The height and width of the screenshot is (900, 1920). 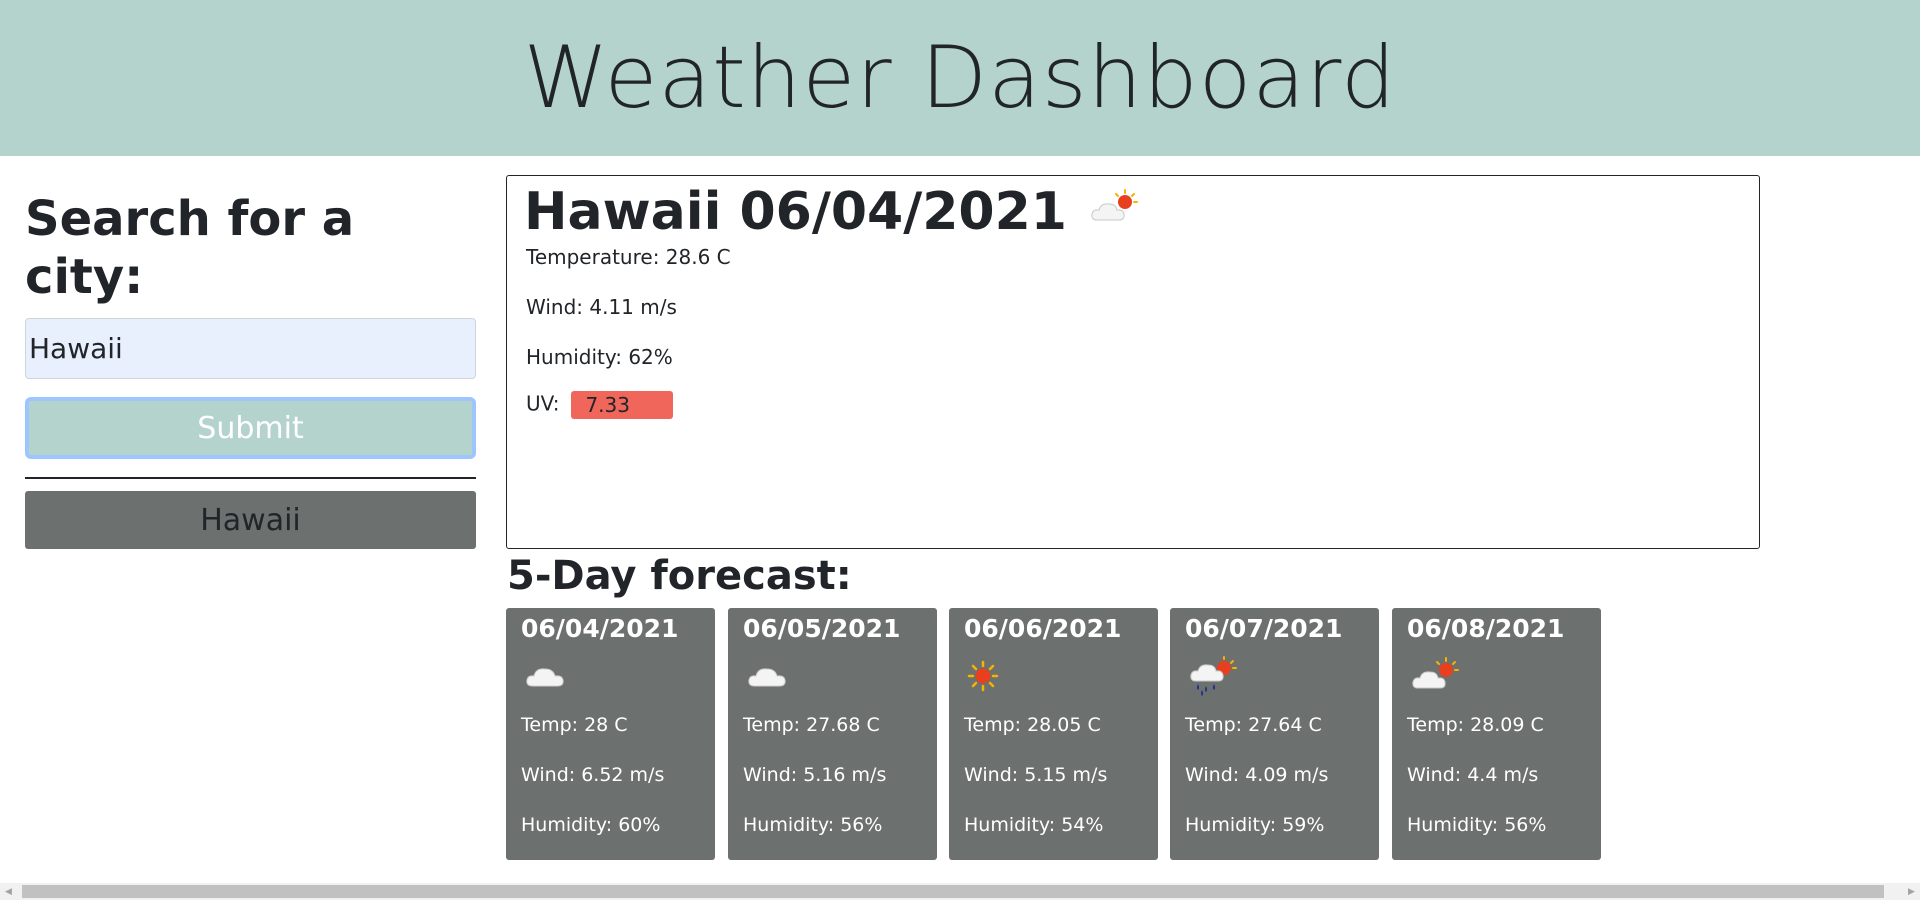 I want to click on forecast-date: 06/08/2021, so click(x=1486, y=628).